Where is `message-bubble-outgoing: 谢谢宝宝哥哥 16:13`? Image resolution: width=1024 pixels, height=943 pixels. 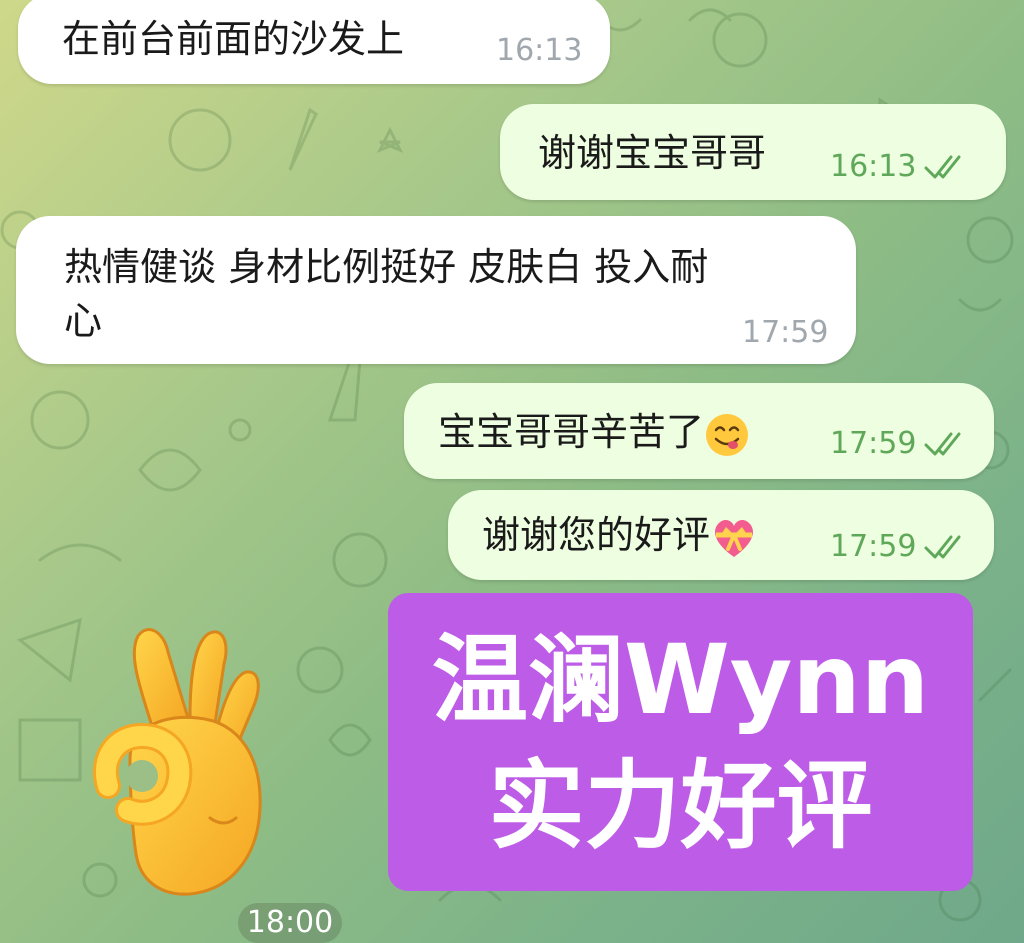 message-bubble-outgoing: 谢谢宝宝哥哥 16:13 is located at coordinates (753, 152).